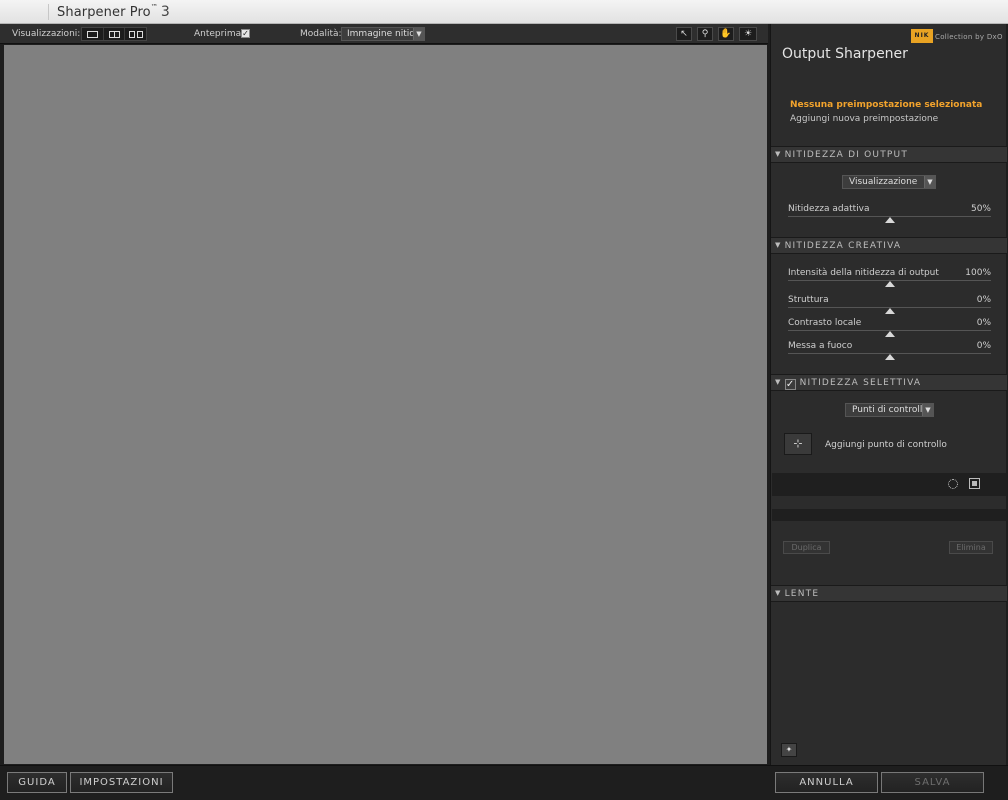  I want to click on pin-button: ✦, so click(789, 750).